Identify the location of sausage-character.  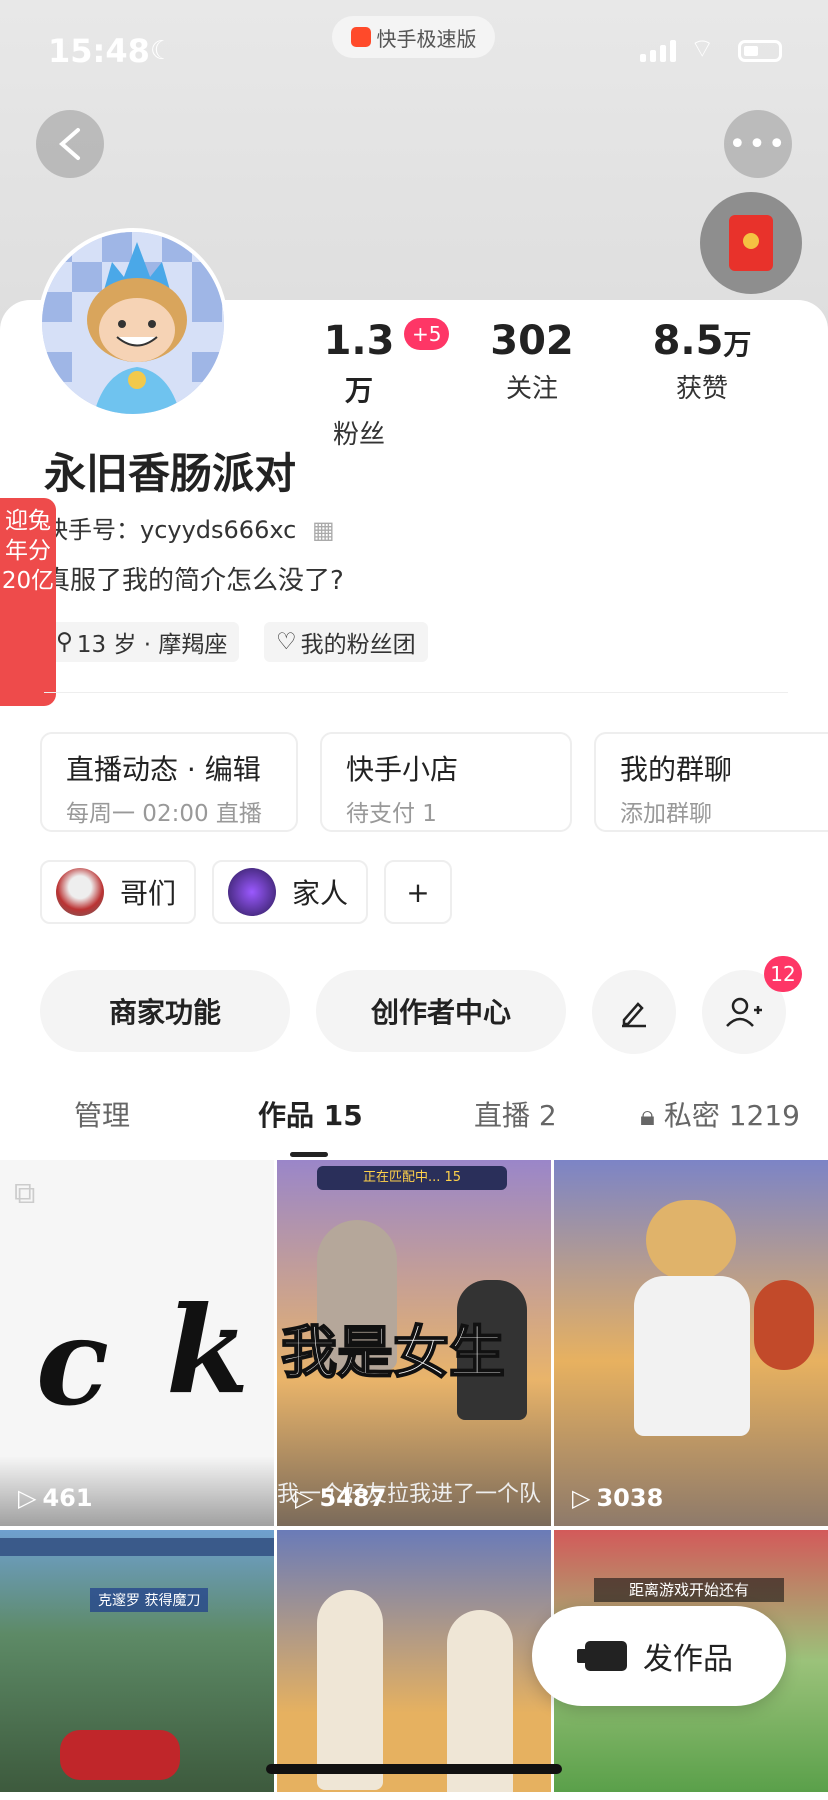
(350, 1690).